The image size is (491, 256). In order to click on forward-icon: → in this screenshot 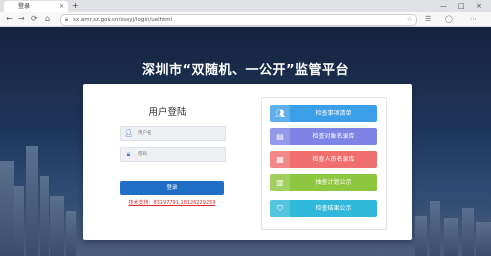, I will do `click(21, 19)`.